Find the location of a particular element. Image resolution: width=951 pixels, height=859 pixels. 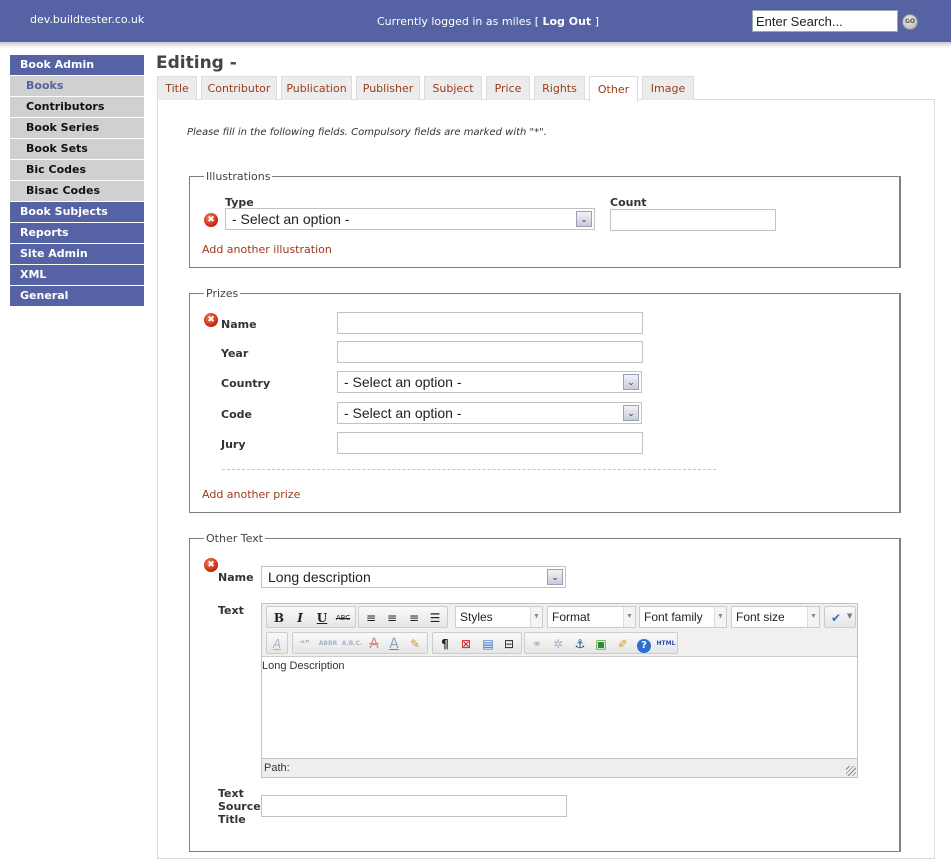

font-family-dropdown: Font family ▼ is located at coordinates (683, 617).